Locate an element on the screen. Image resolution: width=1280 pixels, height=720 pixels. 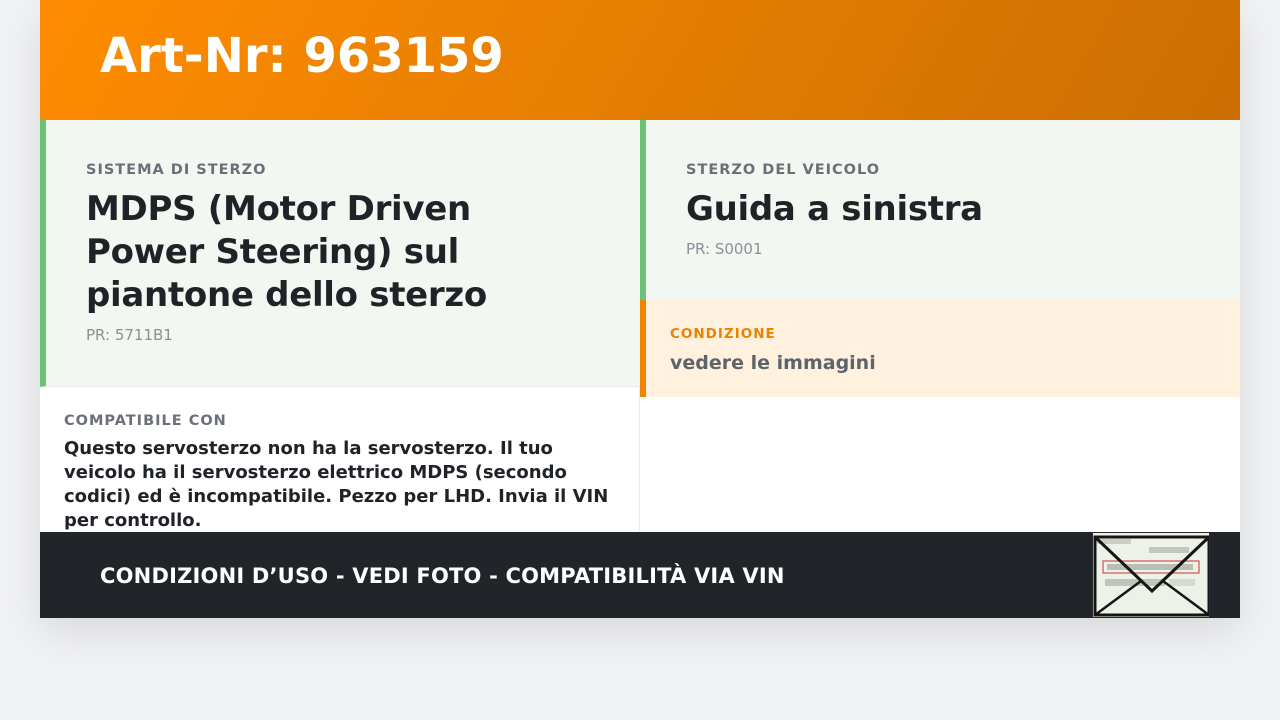
steering-system-pr-code: PR: 5711B1 is located at coordinates (129, 335).